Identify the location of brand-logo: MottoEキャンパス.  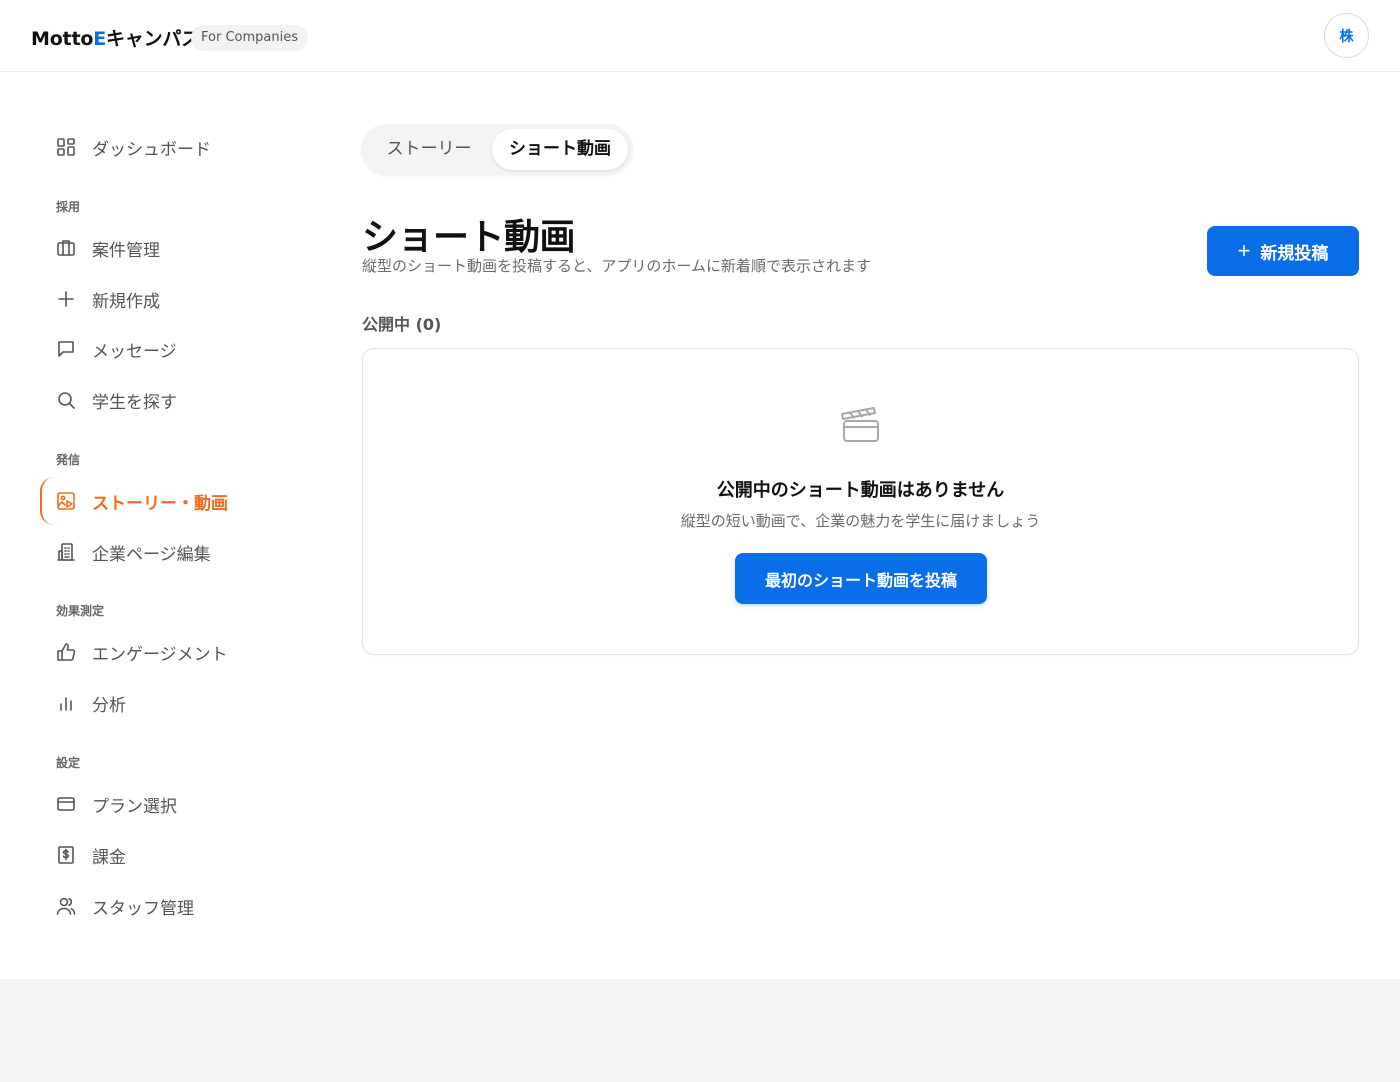
(115, 37).